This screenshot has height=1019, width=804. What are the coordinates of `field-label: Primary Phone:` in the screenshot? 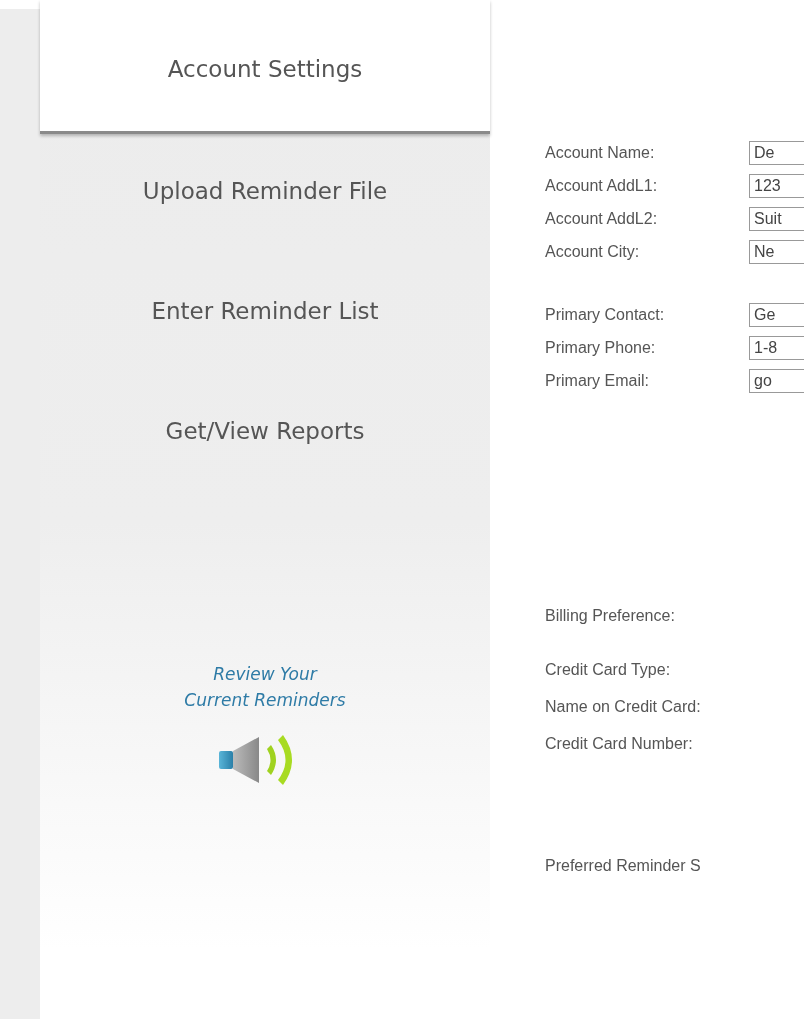 It's located at (601, 347).